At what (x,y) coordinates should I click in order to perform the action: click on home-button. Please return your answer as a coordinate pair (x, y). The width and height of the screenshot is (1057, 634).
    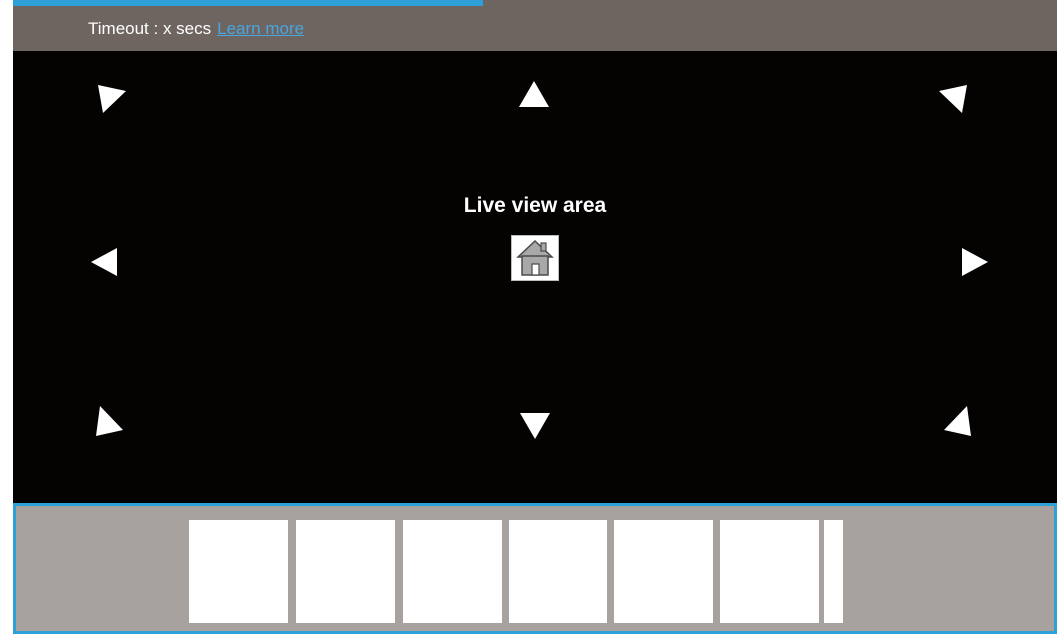
    Looking at the image, I should click on (535, 258).